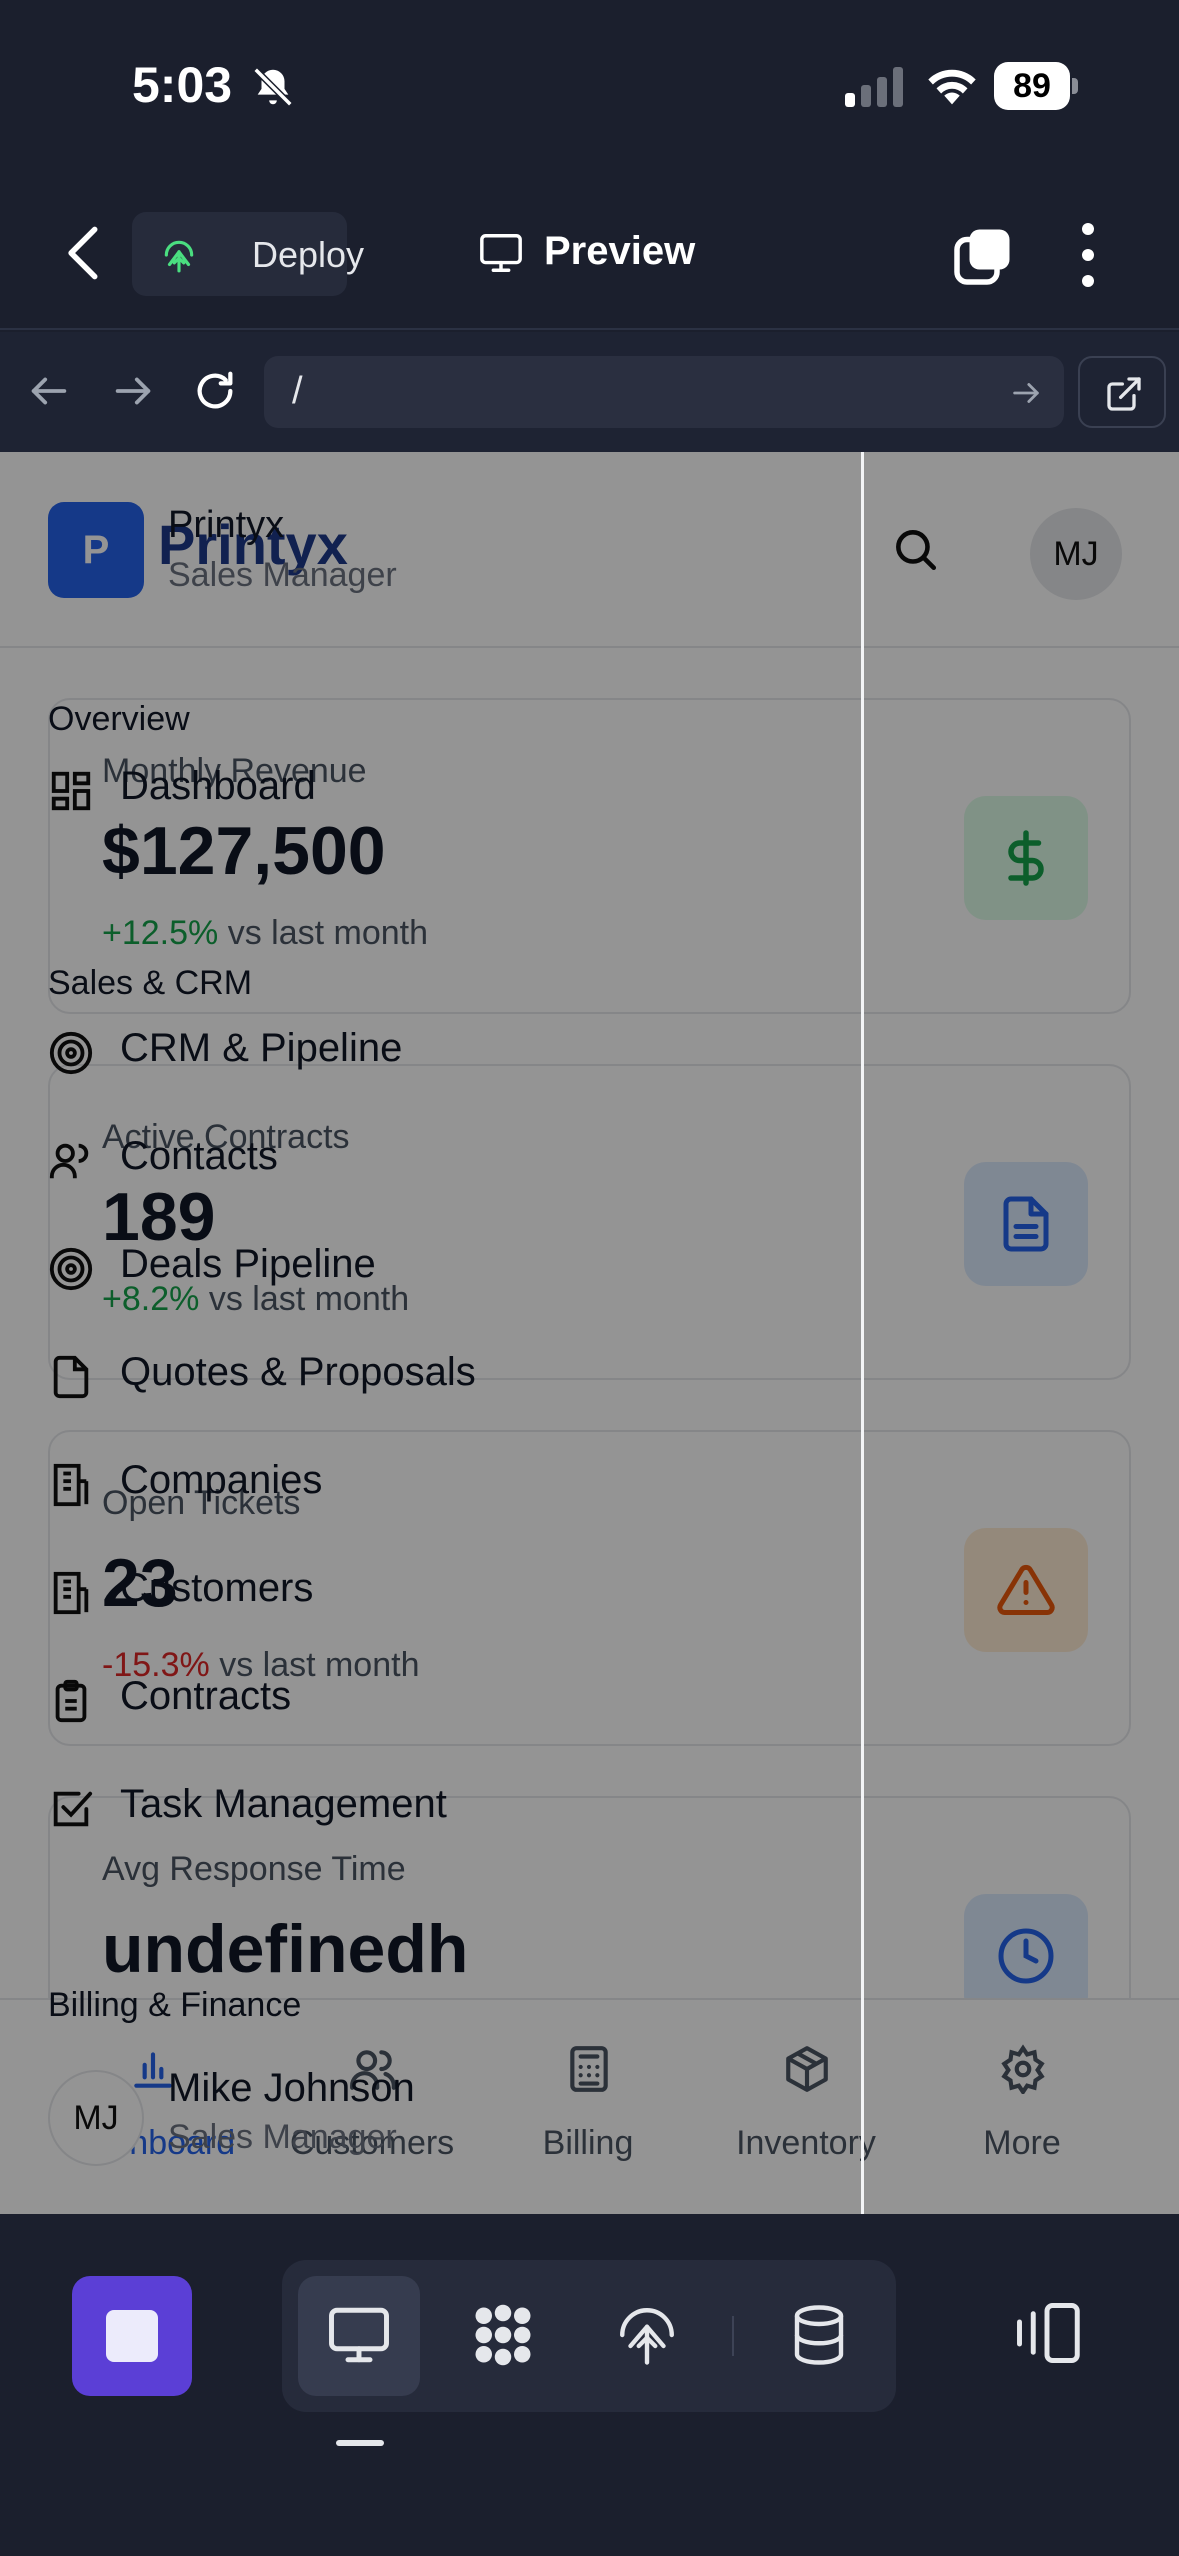 This screenshot has height=2556, width=1179. What do you see at coordinates (1022, 2107) in the screenshot?
I see `bottom-nav-more: More` at bounding box center [1022, 2107].